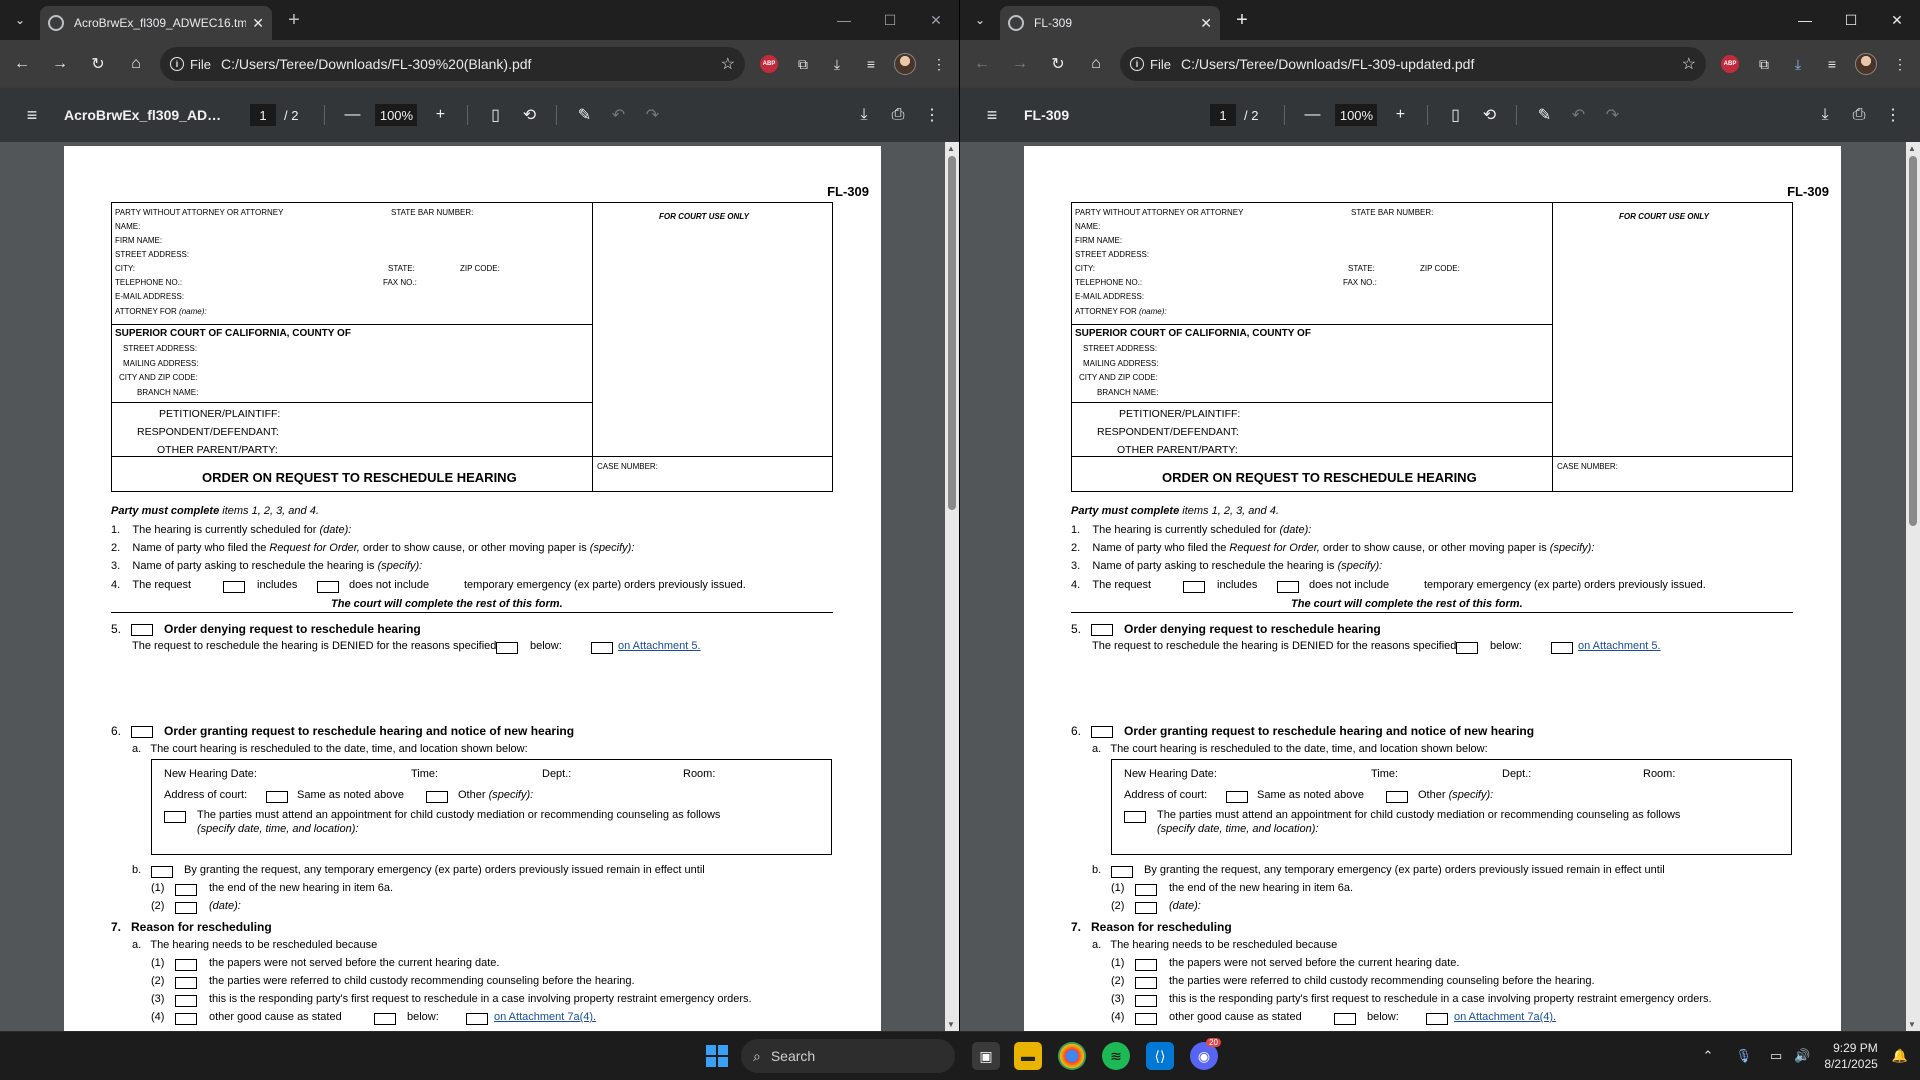 Image resolution: width=1920 pixels, height=1080 pixels. What do you see at coordinates (1900, 1056) in the screenshot?
I see `notifications-icon: 🔔` at bounding box center [1900, 1056].